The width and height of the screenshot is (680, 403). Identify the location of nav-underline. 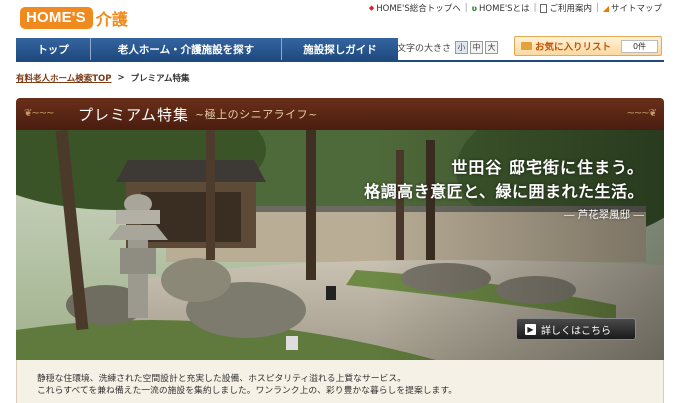
(340, 61).